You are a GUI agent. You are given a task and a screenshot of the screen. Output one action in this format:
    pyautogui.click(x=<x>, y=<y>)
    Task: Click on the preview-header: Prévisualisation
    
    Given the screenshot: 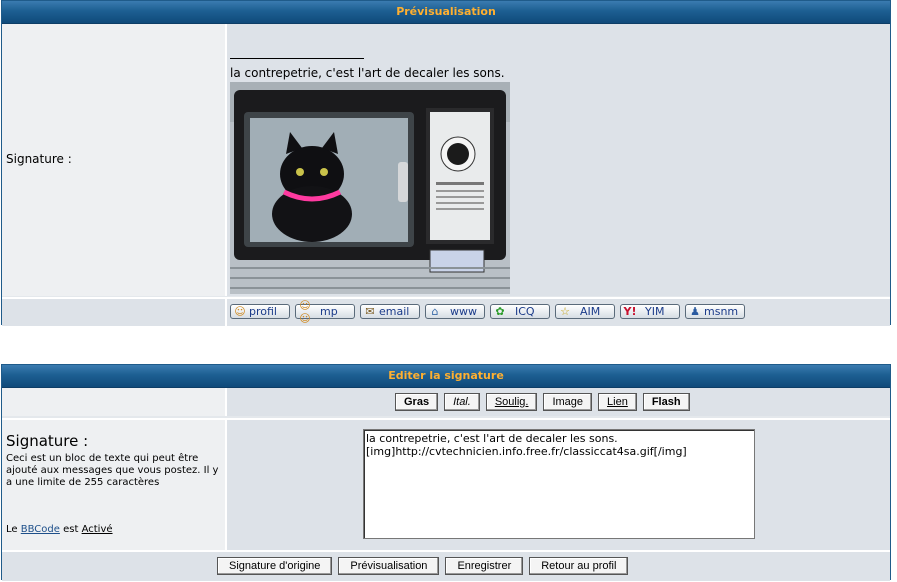 What is the action you would take?
    pyautogui.click(x=446, y=12)
    